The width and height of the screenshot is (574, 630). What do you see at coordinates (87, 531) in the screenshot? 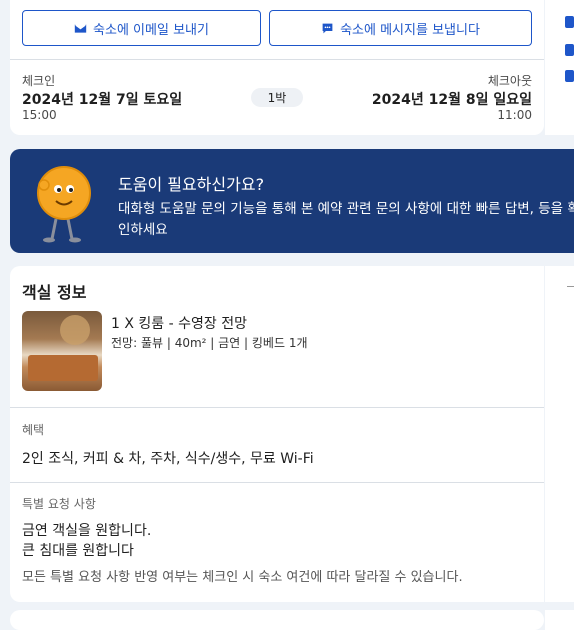
I see `special-request-item: 금연 객실을 원합니다.` at bounding box center [87, 531].